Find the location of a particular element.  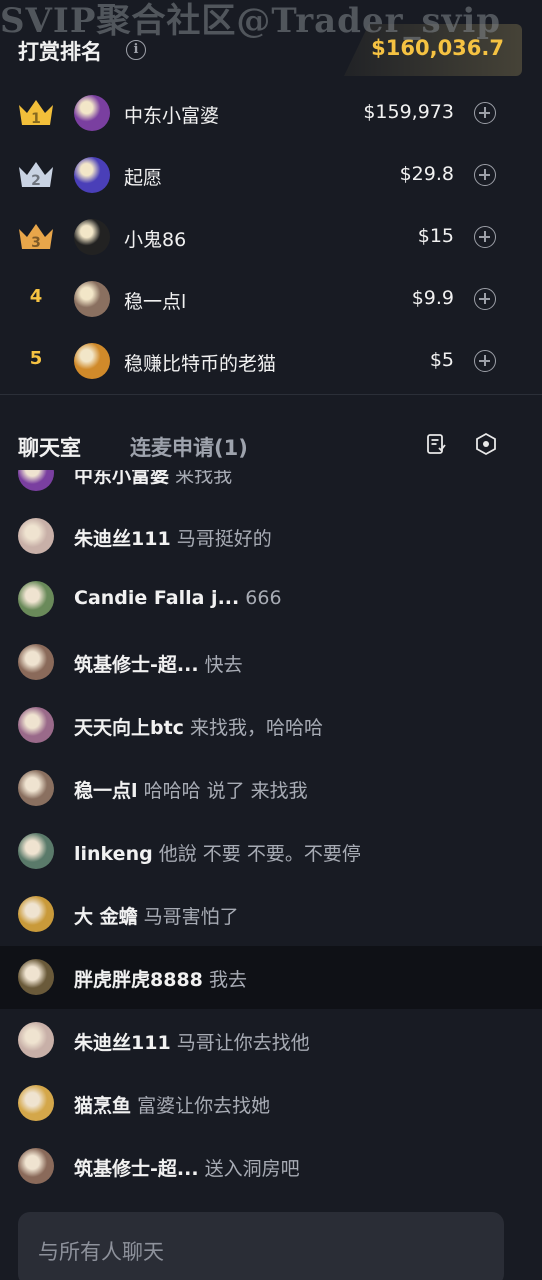

chat-message: linkeng 他說 不要 不要。不要停 is located at coordinates (217, 852).